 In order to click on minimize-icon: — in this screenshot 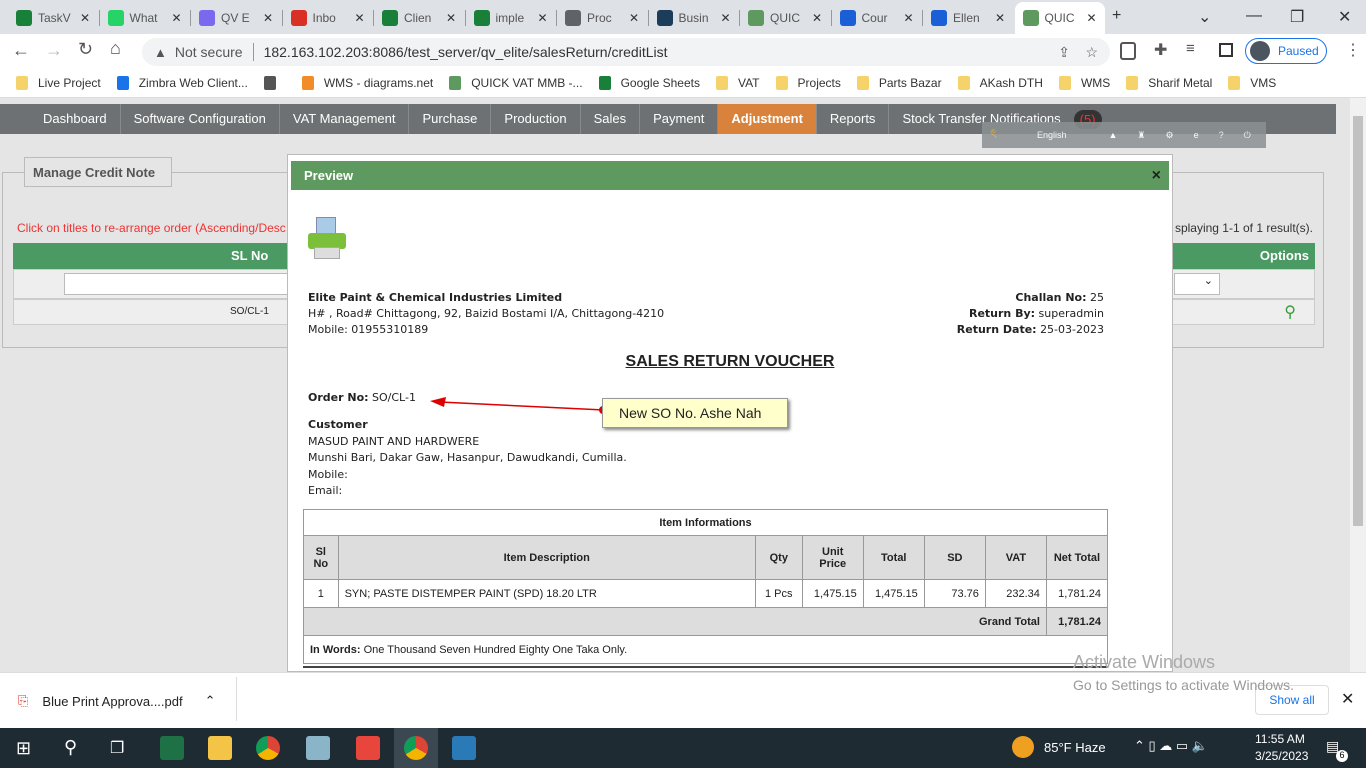, I will do `click(1254, 16)`.